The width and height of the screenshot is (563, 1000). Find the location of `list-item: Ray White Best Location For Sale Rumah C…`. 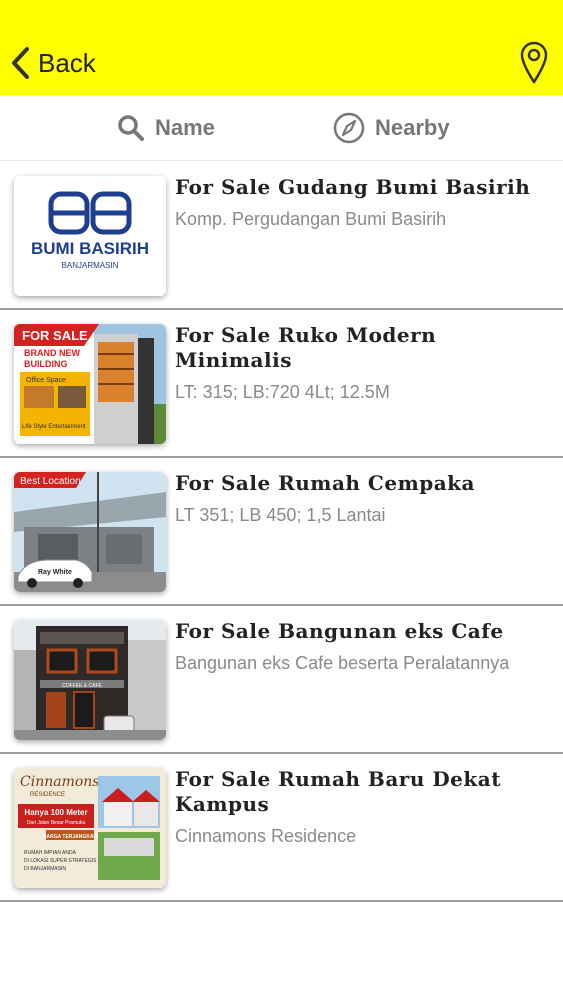

list-item: Ray White Best Location For Sale Rumah C… is located at coordinates (281, 532).